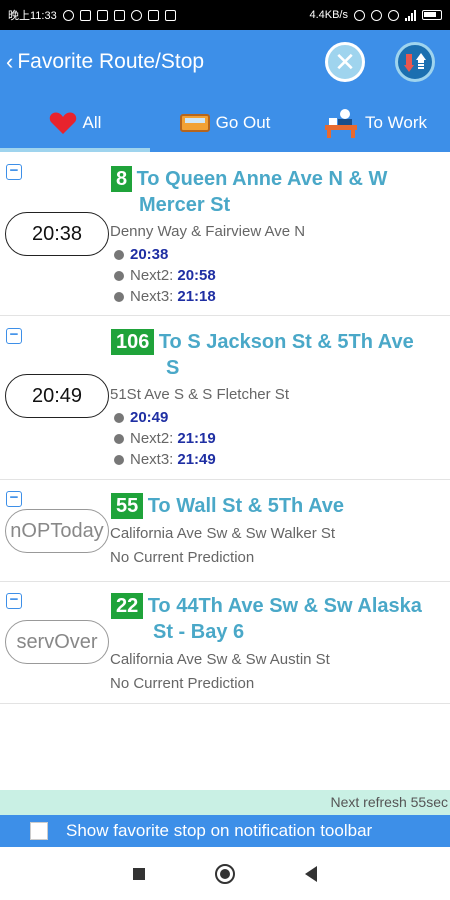 The image size is (450, 900). Describe the element at coordinates (170, 15) in the screenshot. I see `trash-icon` at that location.